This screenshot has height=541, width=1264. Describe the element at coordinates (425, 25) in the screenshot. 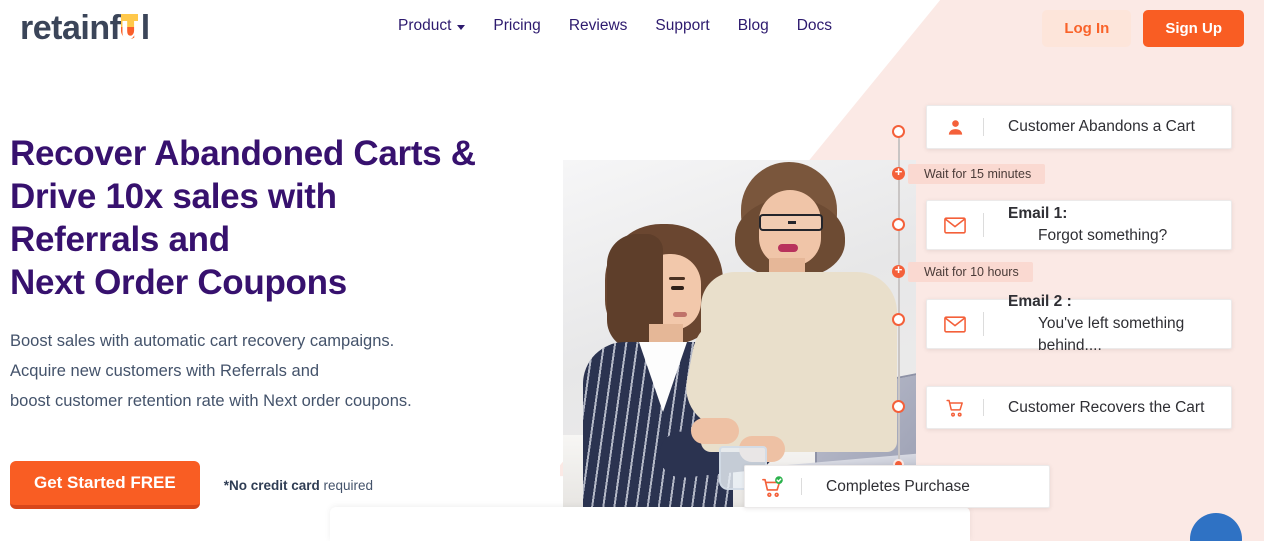

I see `nav-label-product: Product` at that location.